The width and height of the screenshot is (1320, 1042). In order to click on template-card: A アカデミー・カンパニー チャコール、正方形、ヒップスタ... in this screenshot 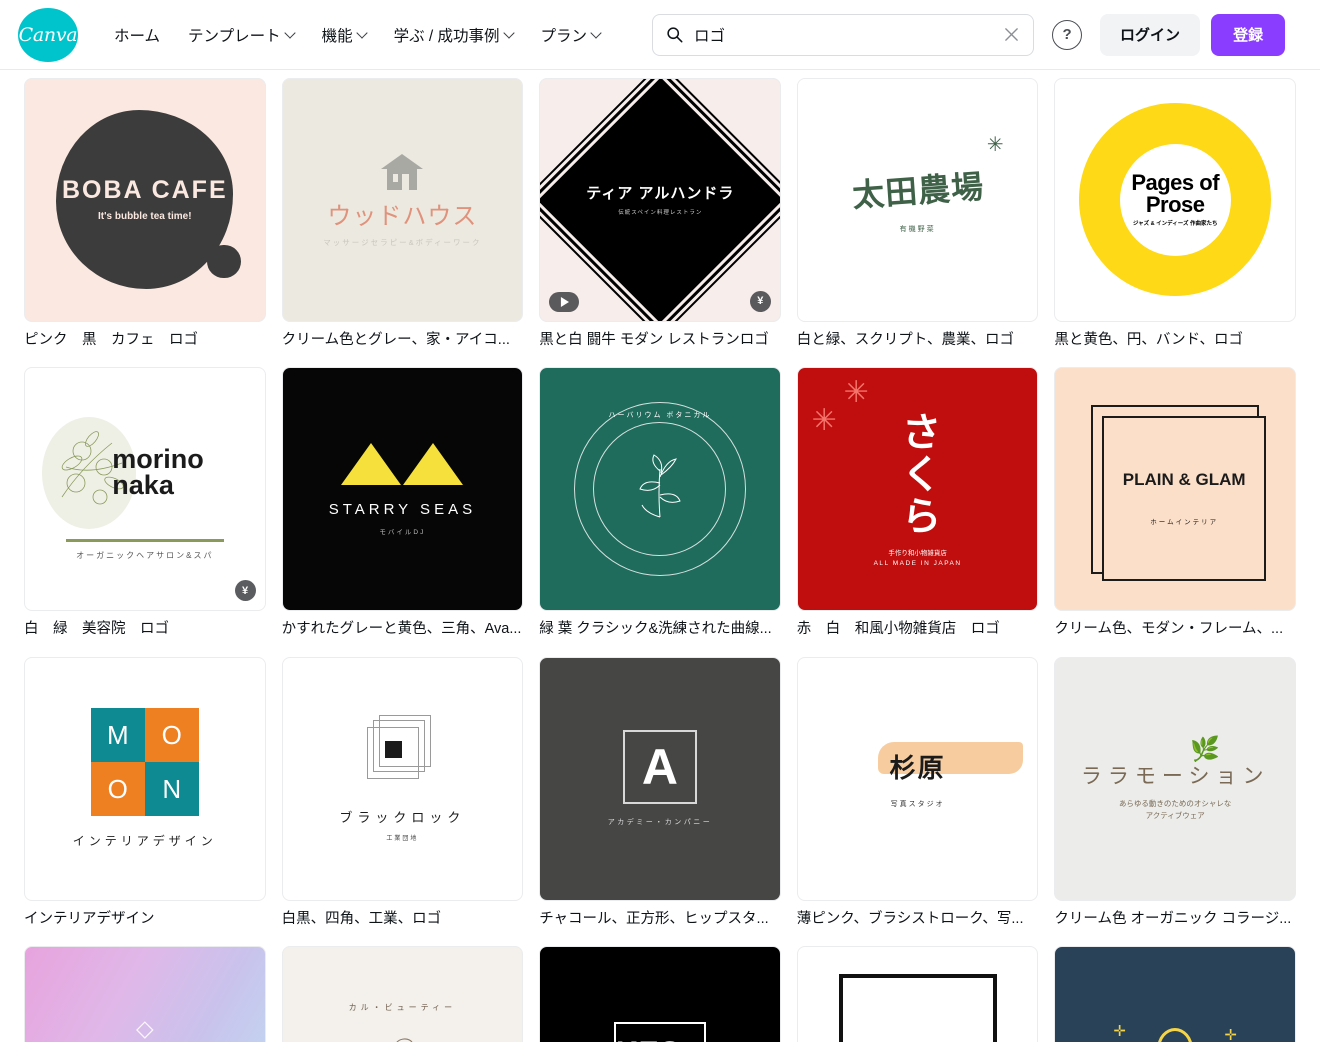, I will do `click(660, 792)`.